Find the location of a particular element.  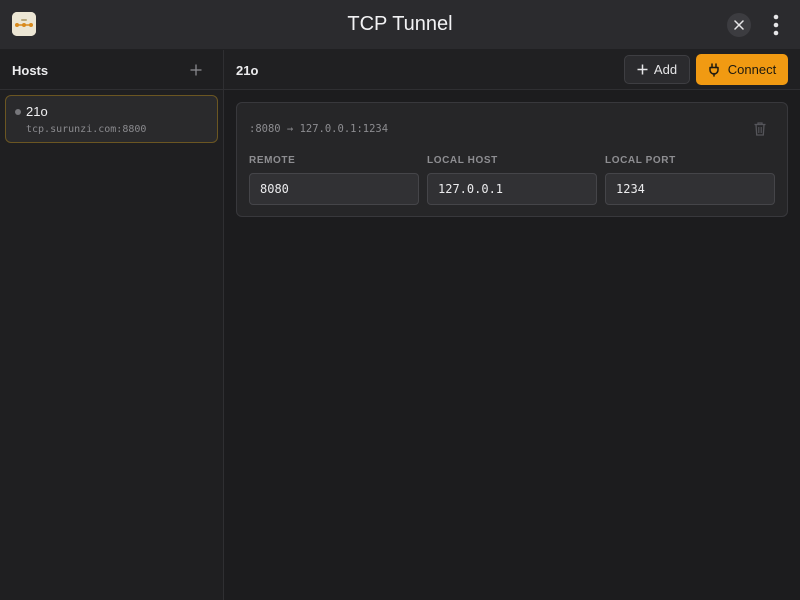

local-host-field: LOCAL HOST is located at coordinates (512, 180).